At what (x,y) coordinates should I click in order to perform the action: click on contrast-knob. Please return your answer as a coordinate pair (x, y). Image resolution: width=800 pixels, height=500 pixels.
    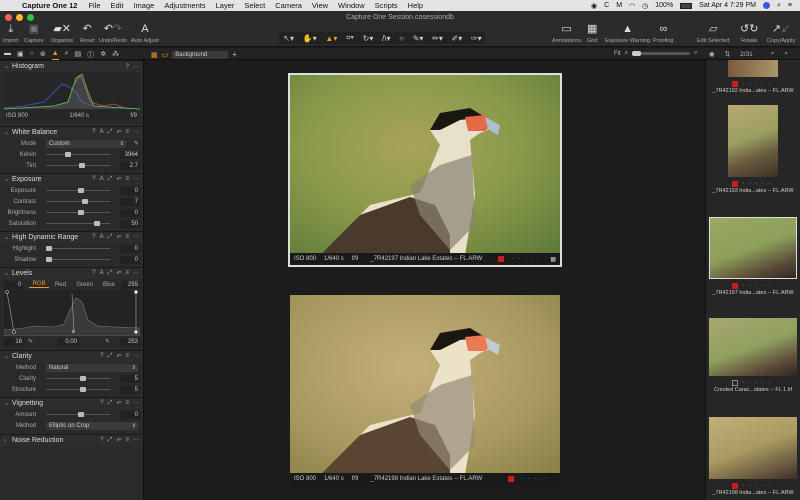
    Looking at the image, I should click on (85, 201).